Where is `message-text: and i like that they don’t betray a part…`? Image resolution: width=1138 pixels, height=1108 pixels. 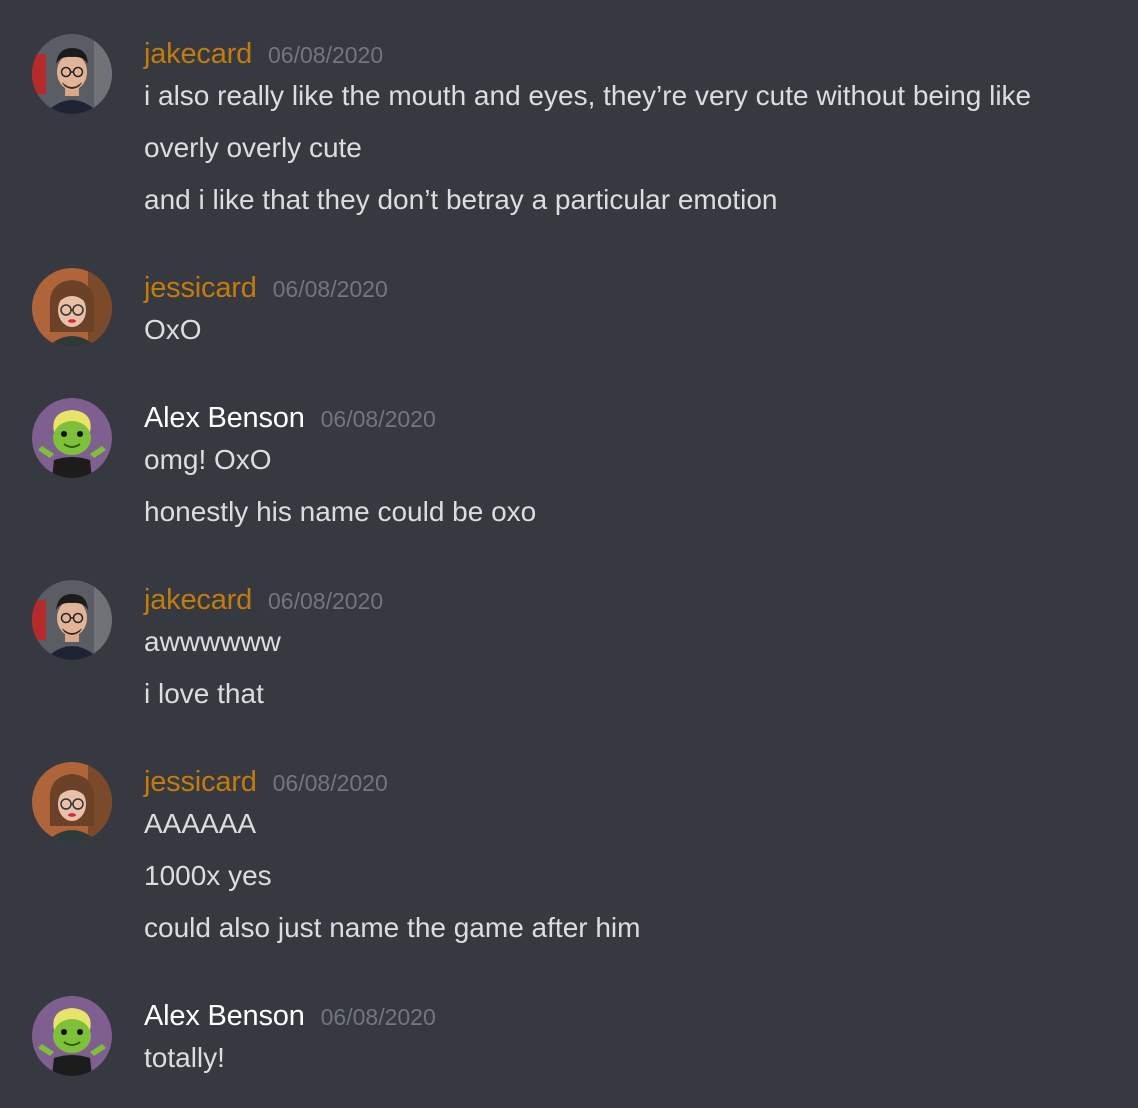
message-text: and i like that they don’t betray a part… is located at coordinates (461, 199).